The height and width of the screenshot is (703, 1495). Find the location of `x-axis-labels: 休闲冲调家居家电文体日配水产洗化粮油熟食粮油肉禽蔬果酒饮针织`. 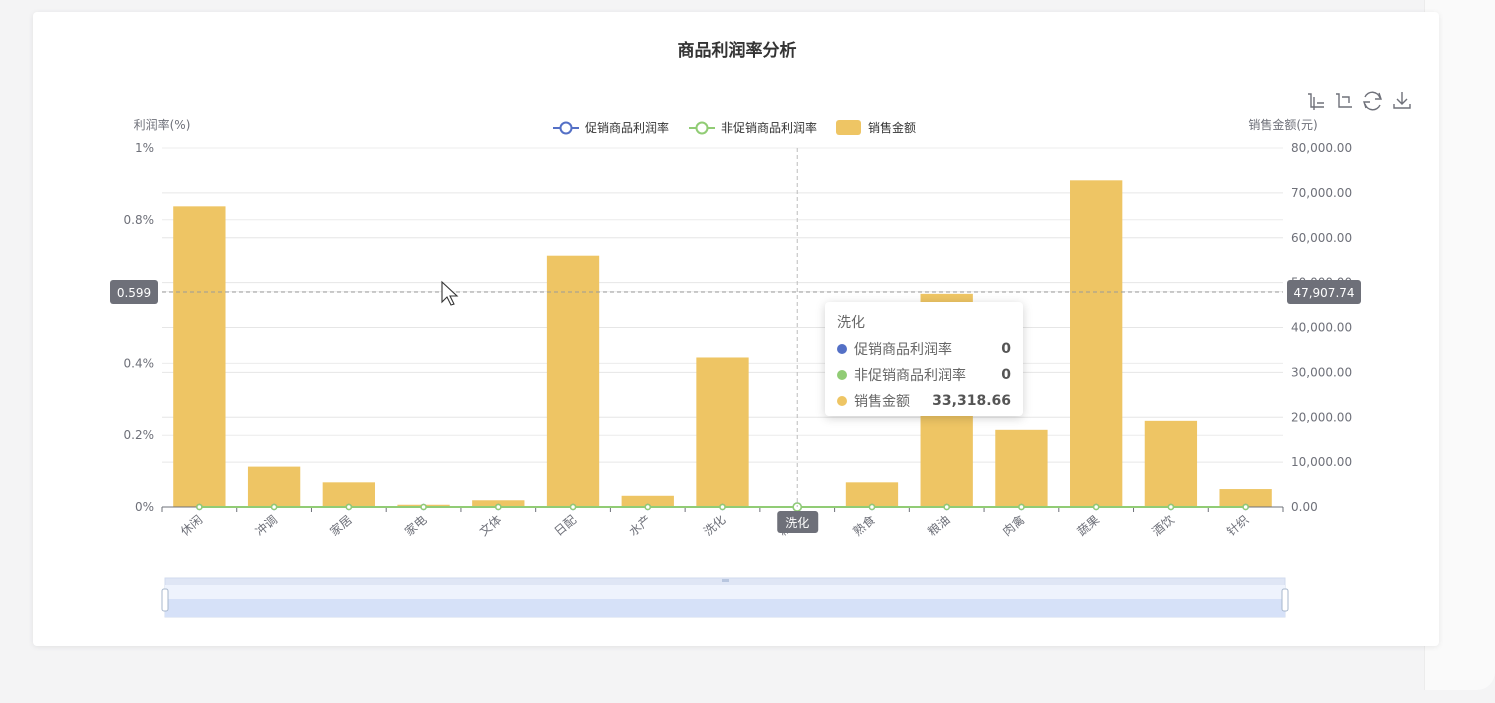

x-axis-labels: 休闲冲调家居家电文体日配水产洗化粮油熟食粮油肉禽蔬果酒饮针织 is located at coordinates (715, 525).